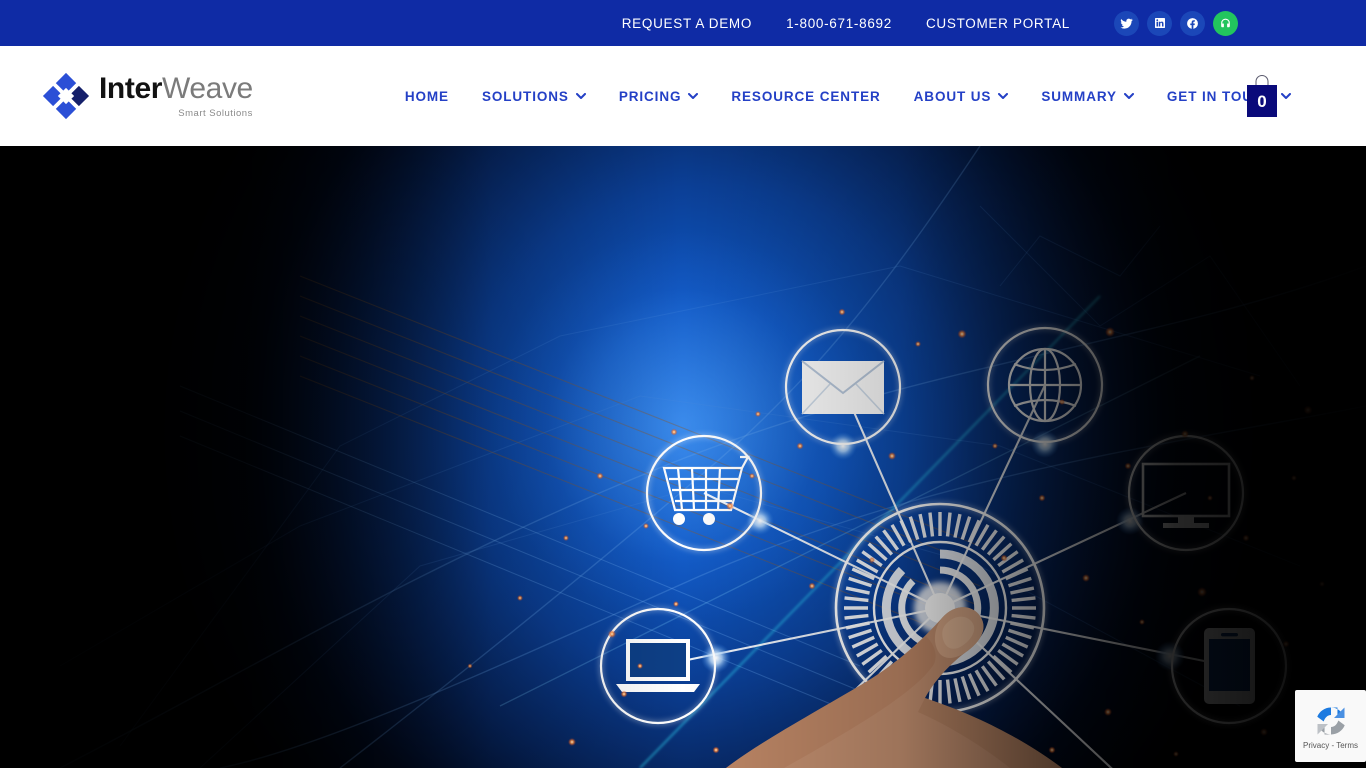 The width and height of the screenshot is (1366, 768). What do you see at coordinates (215, 113) in the screenshot?
I see `logo-tagline: Smart Solutions` at bounding box center [215, 113].